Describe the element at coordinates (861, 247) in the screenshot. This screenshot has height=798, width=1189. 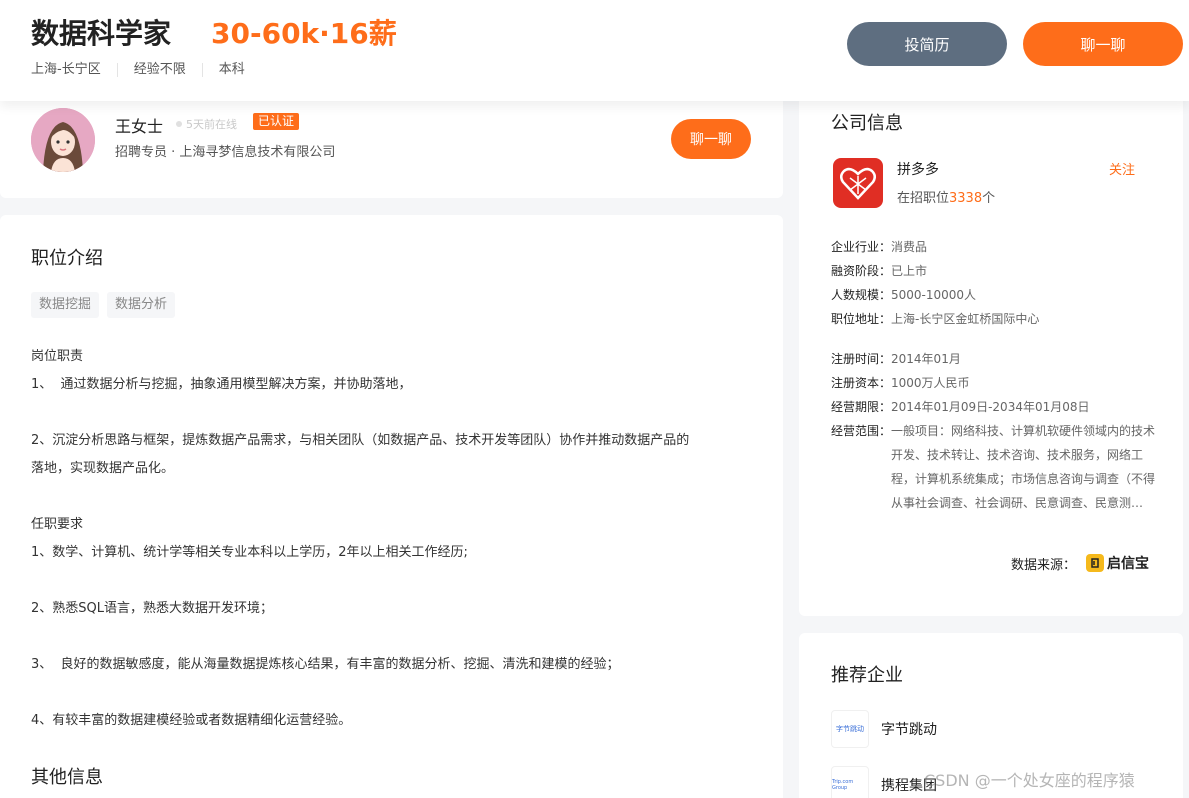
I see `industry-label: 企业行业：` at that location.